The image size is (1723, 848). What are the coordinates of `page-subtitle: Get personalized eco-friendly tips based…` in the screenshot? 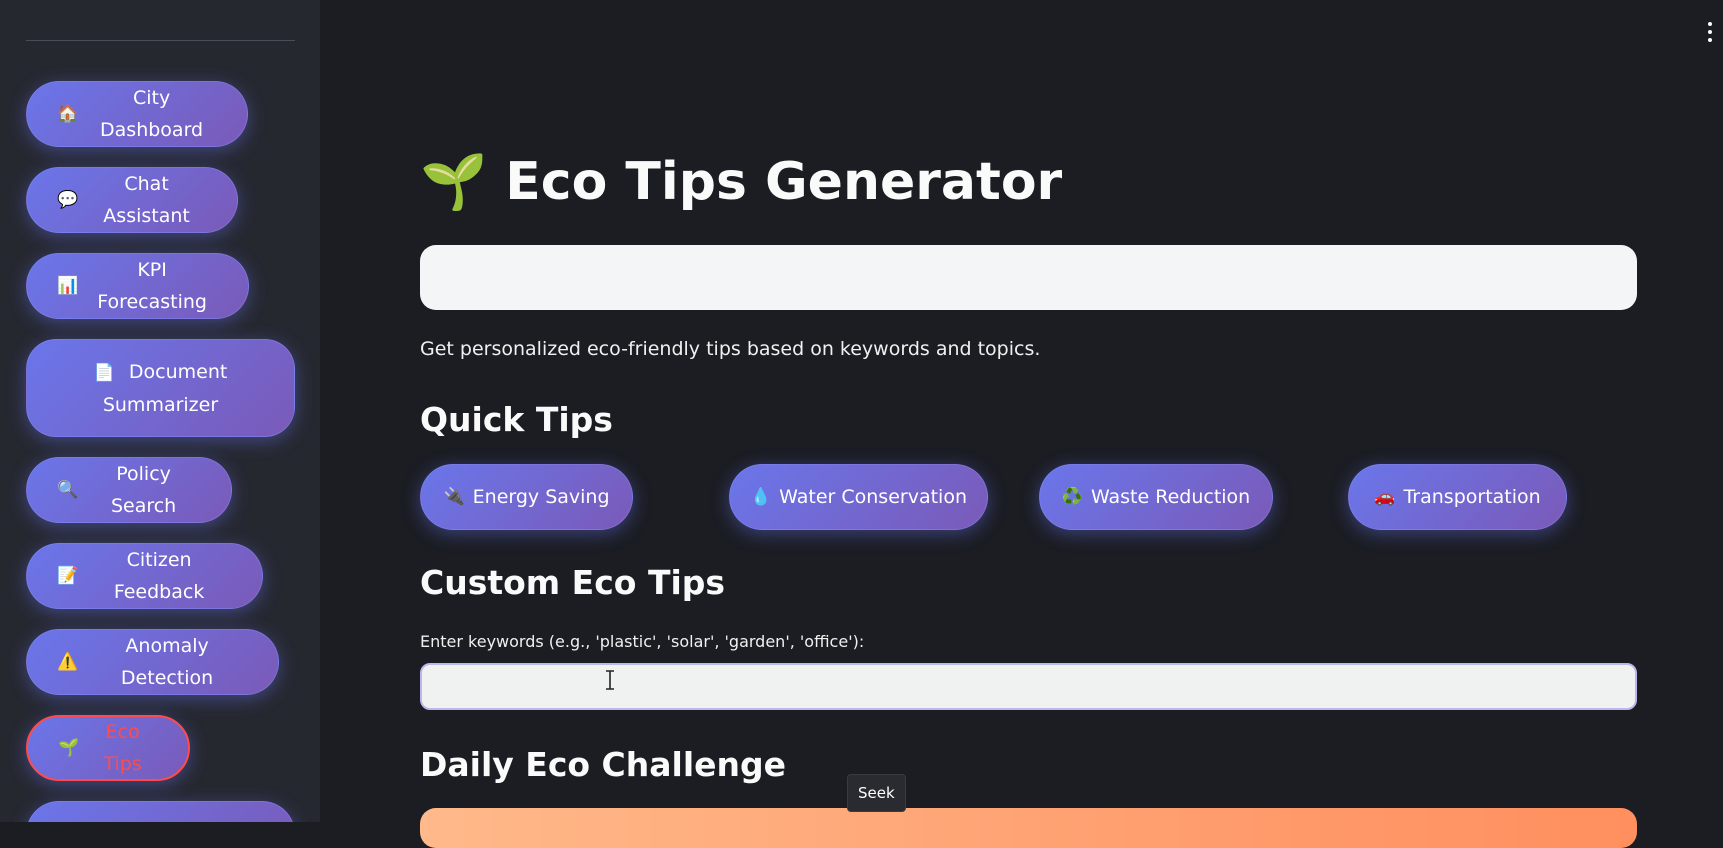 It's located at (730, 349).